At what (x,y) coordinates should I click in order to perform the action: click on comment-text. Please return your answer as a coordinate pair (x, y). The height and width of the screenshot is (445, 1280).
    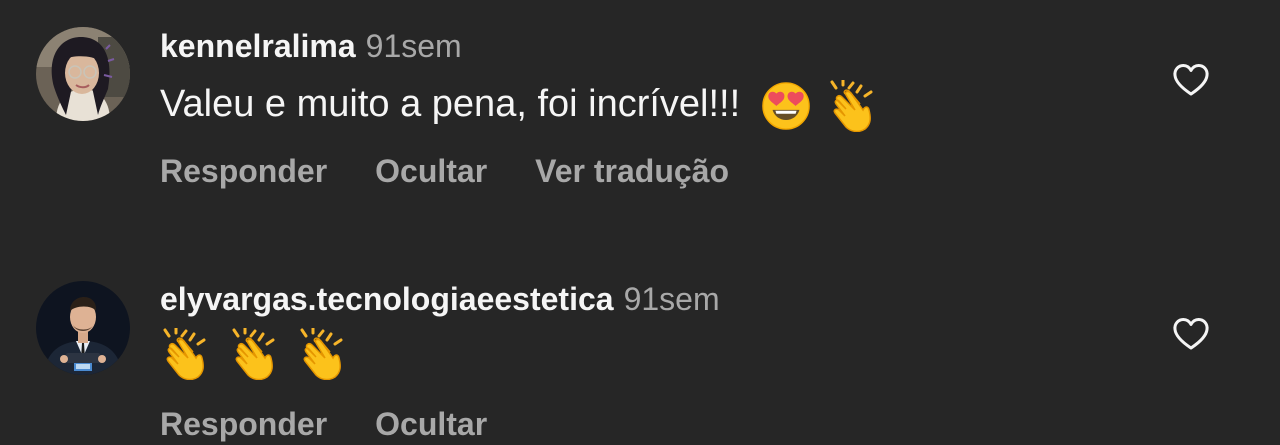
    Looking at the image, I should click on (254, 354).